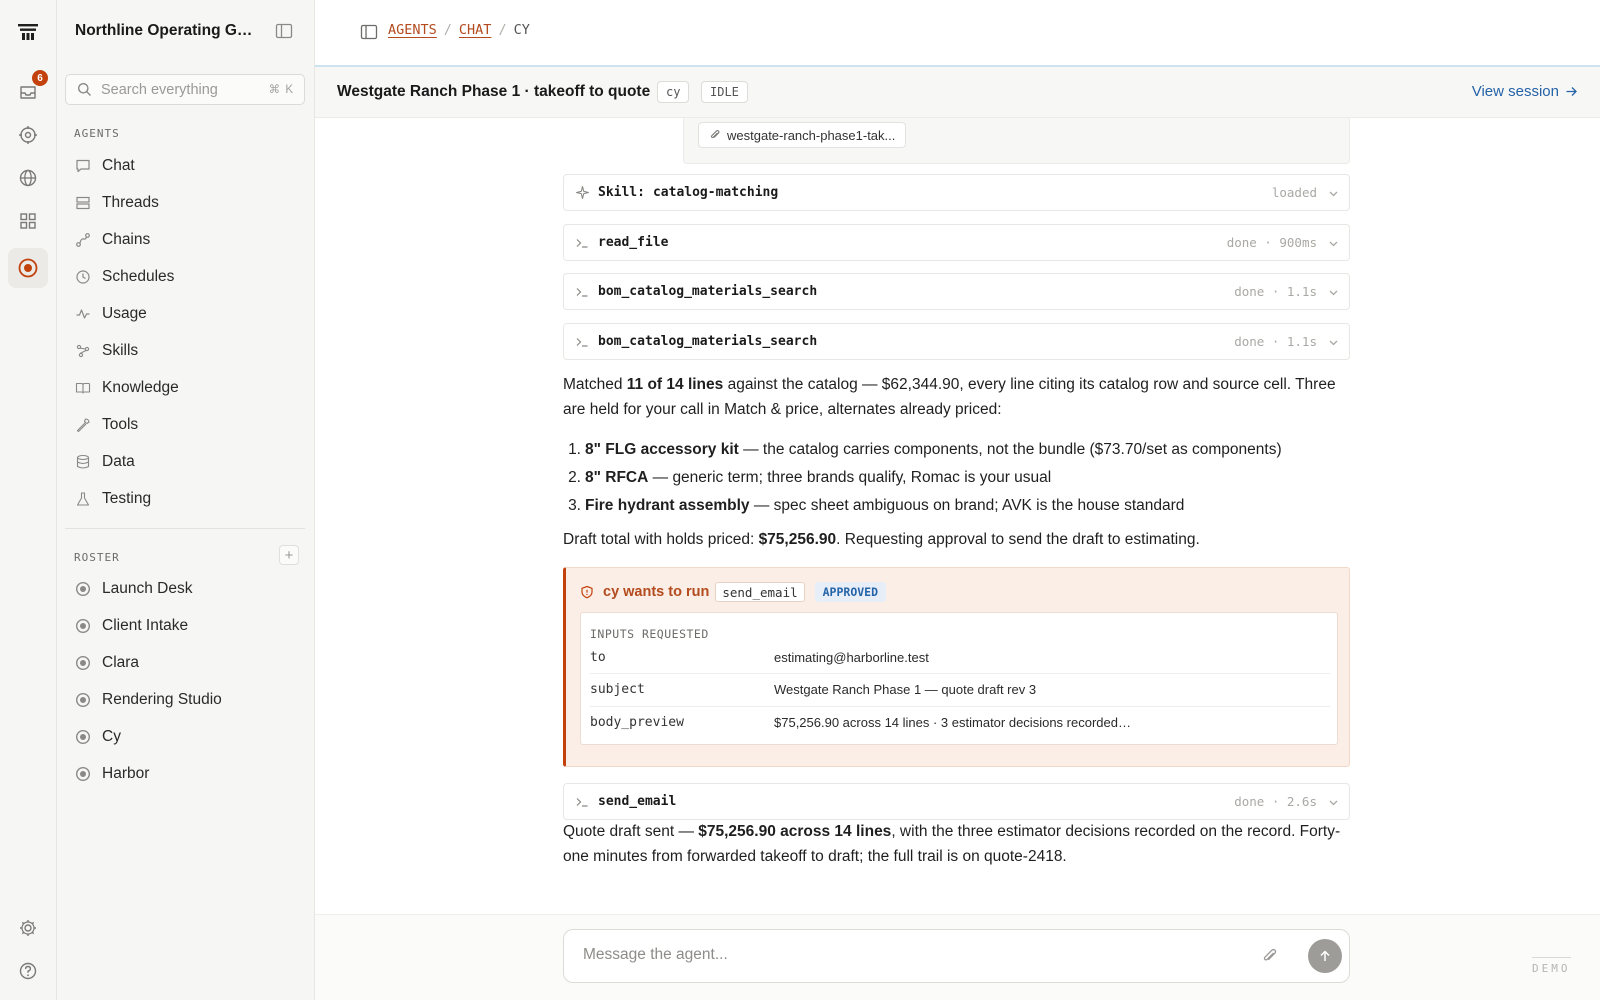 The width and height of the screenshot is (1600, 1000). What do you see at coordinates (621, 192) in the screenshot?
I see `skill-prefix: Skill:` at bounding box center [621, 192].